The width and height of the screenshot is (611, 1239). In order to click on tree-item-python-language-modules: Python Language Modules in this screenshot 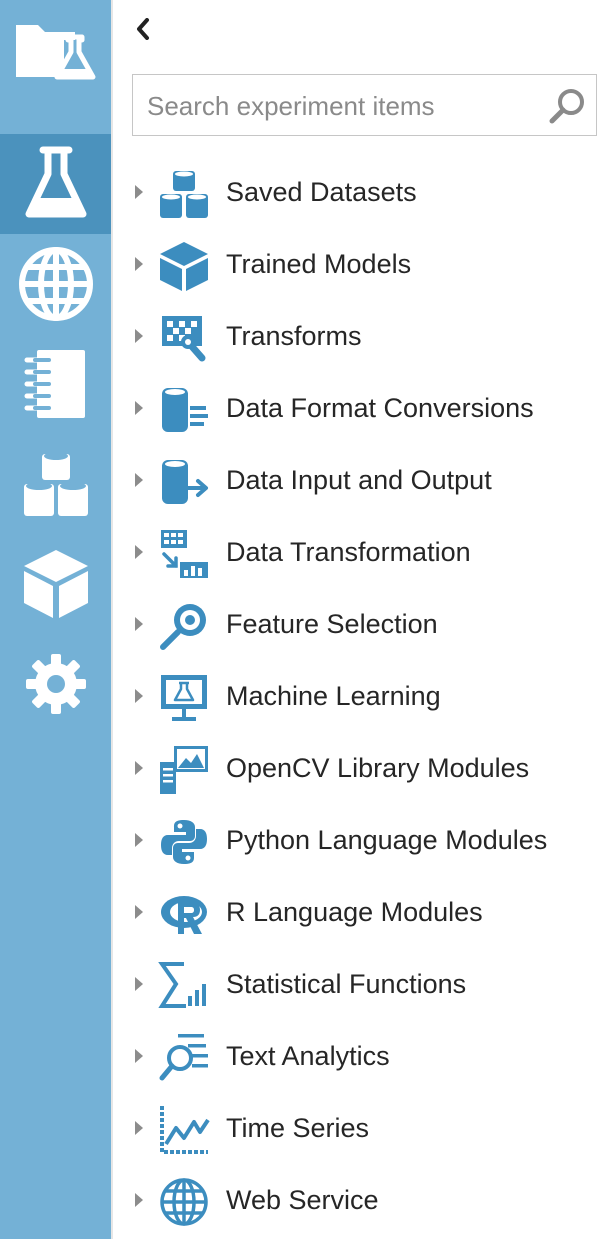, I will do `click(362, 840)`.